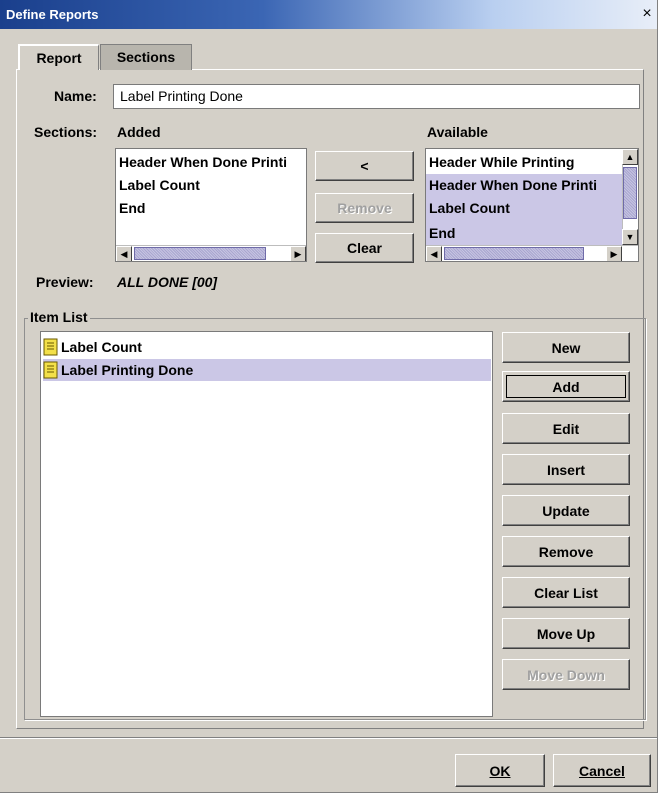  What do you see at coordinates (524, 208) in the screenshot?
I see `list-item-selected: Label Count` at bounding box center [524, 208].